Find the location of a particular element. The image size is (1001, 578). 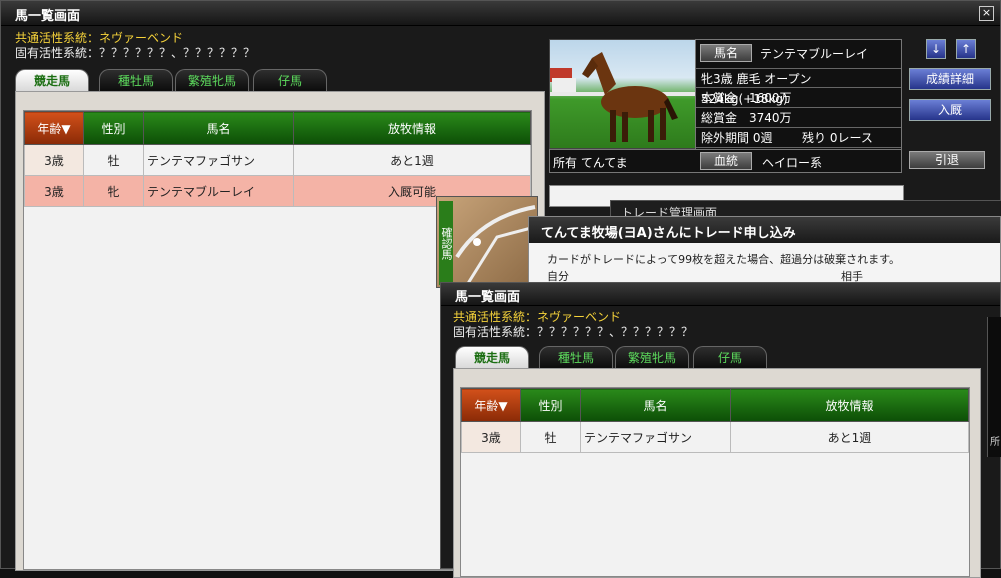

tab-broodmare-2: 繁殖牝馬 is located at coordinates (652, 357).